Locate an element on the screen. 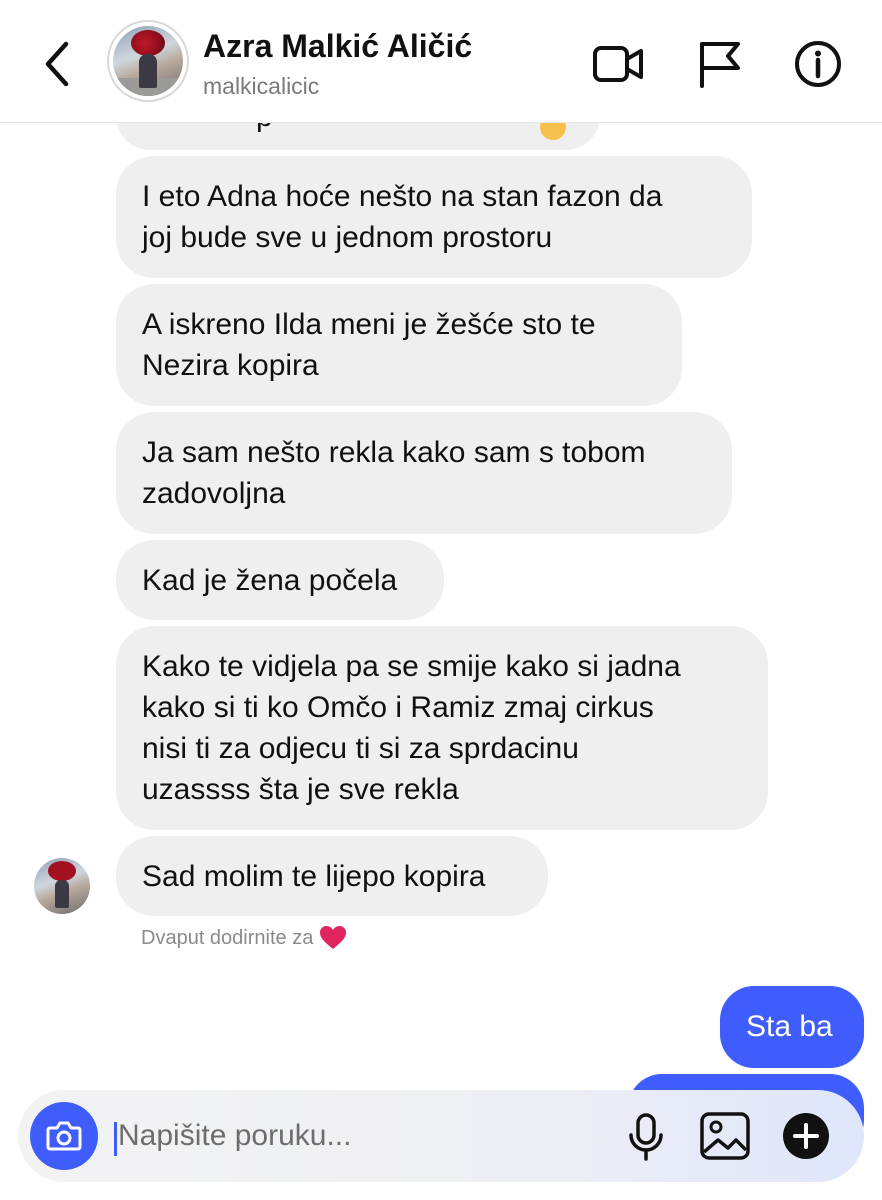 The width and height of the screenshot is (882, 1200). avatar-photo is located at coordinates (148, 61).